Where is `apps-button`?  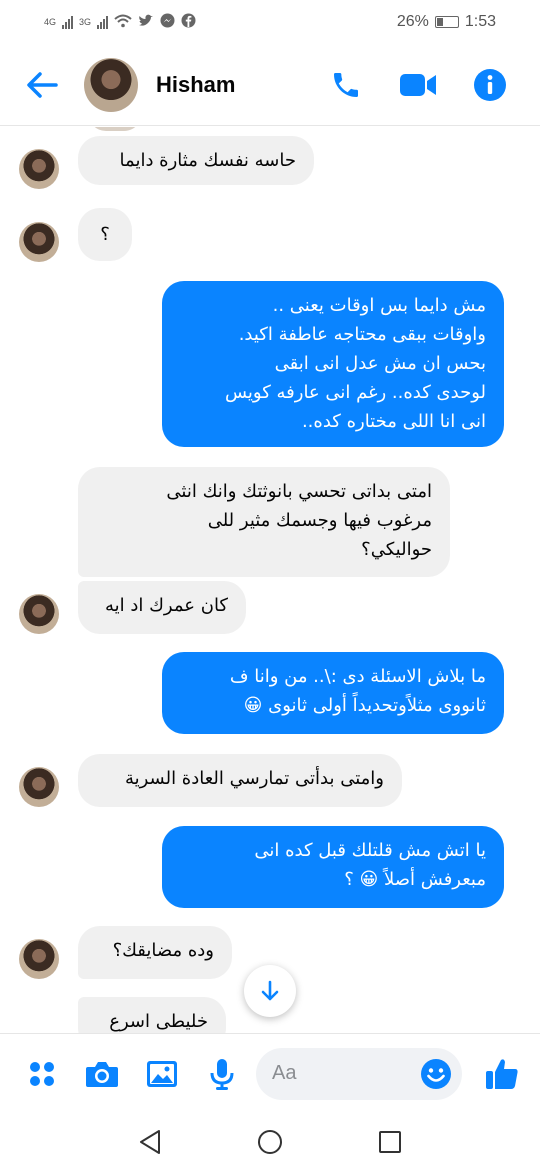
apps-button is located at coordinates (42, 1074).